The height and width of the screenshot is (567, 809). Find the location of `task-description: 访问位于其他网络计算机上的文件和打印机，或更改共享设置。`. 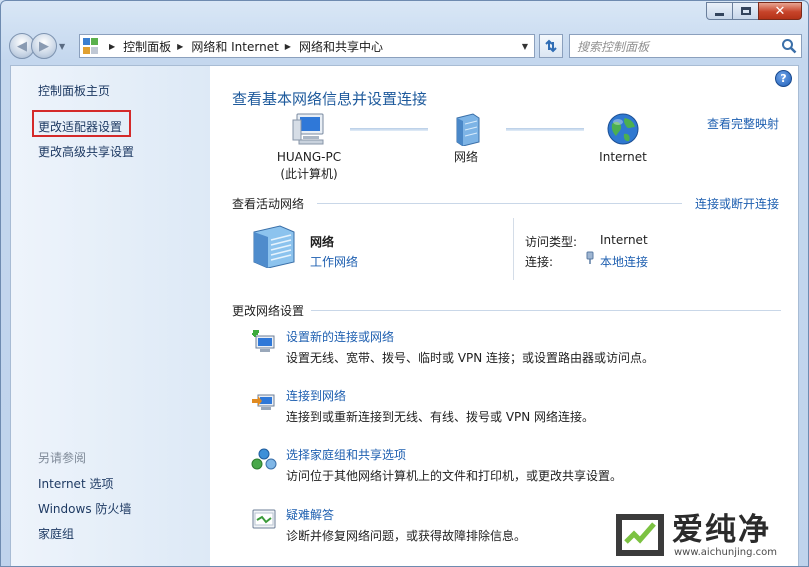

task-description: 访问位于其他网络计算机上的文件和打印机，或更改共享设置。 is located at coordinates (454, 476).